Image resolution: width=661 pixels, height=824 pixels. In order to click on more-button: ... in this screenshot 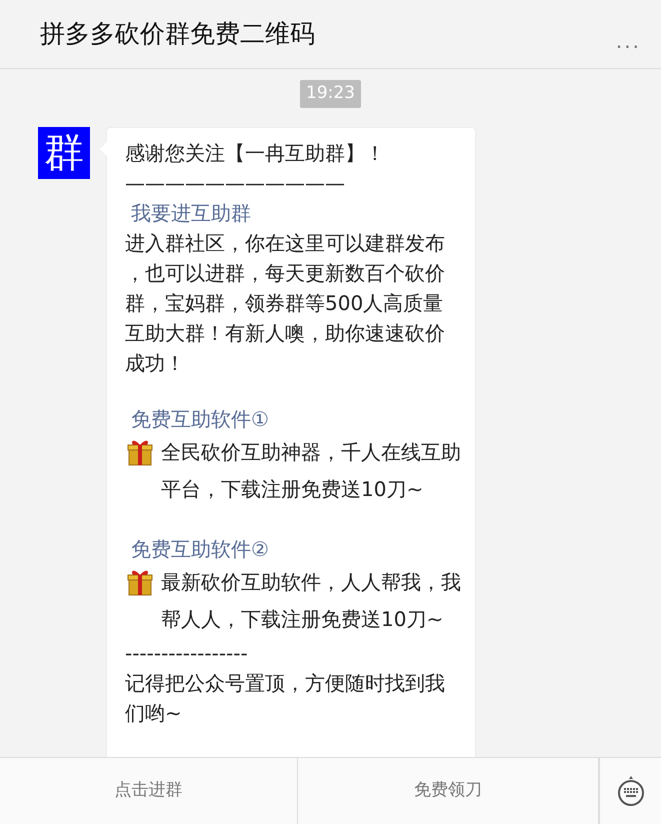, I will do `click(628, 41)`.